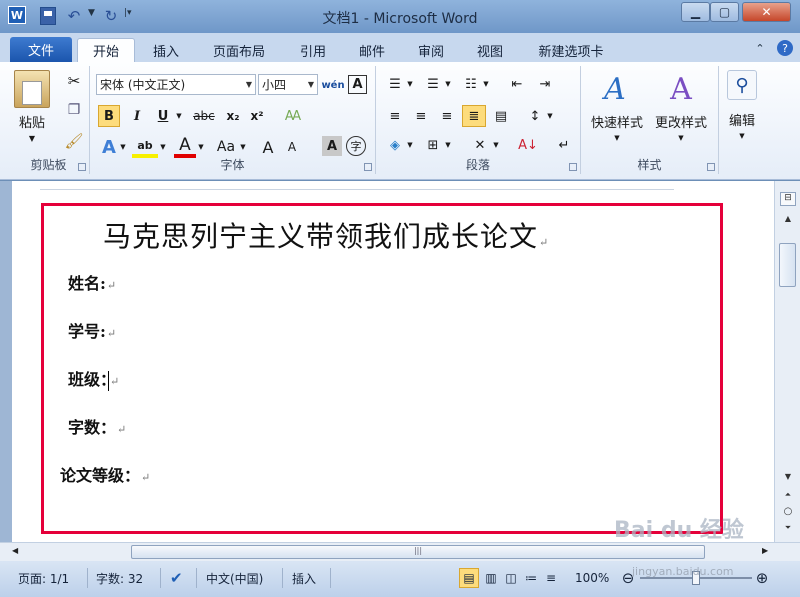  Describe the element at coordinates (243, 147) in the screenshot. I see `change-case-dropdown-icon: ▼` at that location.